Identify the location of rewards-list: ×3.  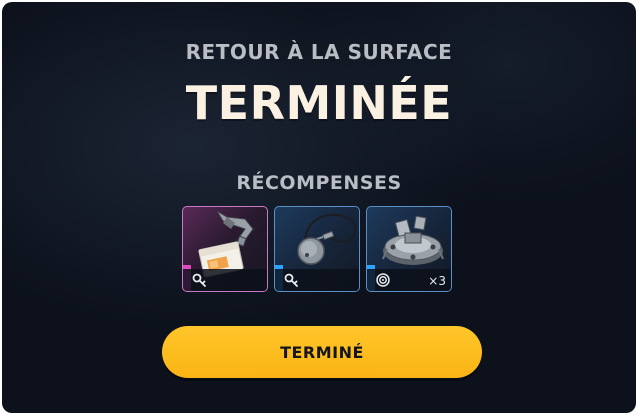
(317, 249).